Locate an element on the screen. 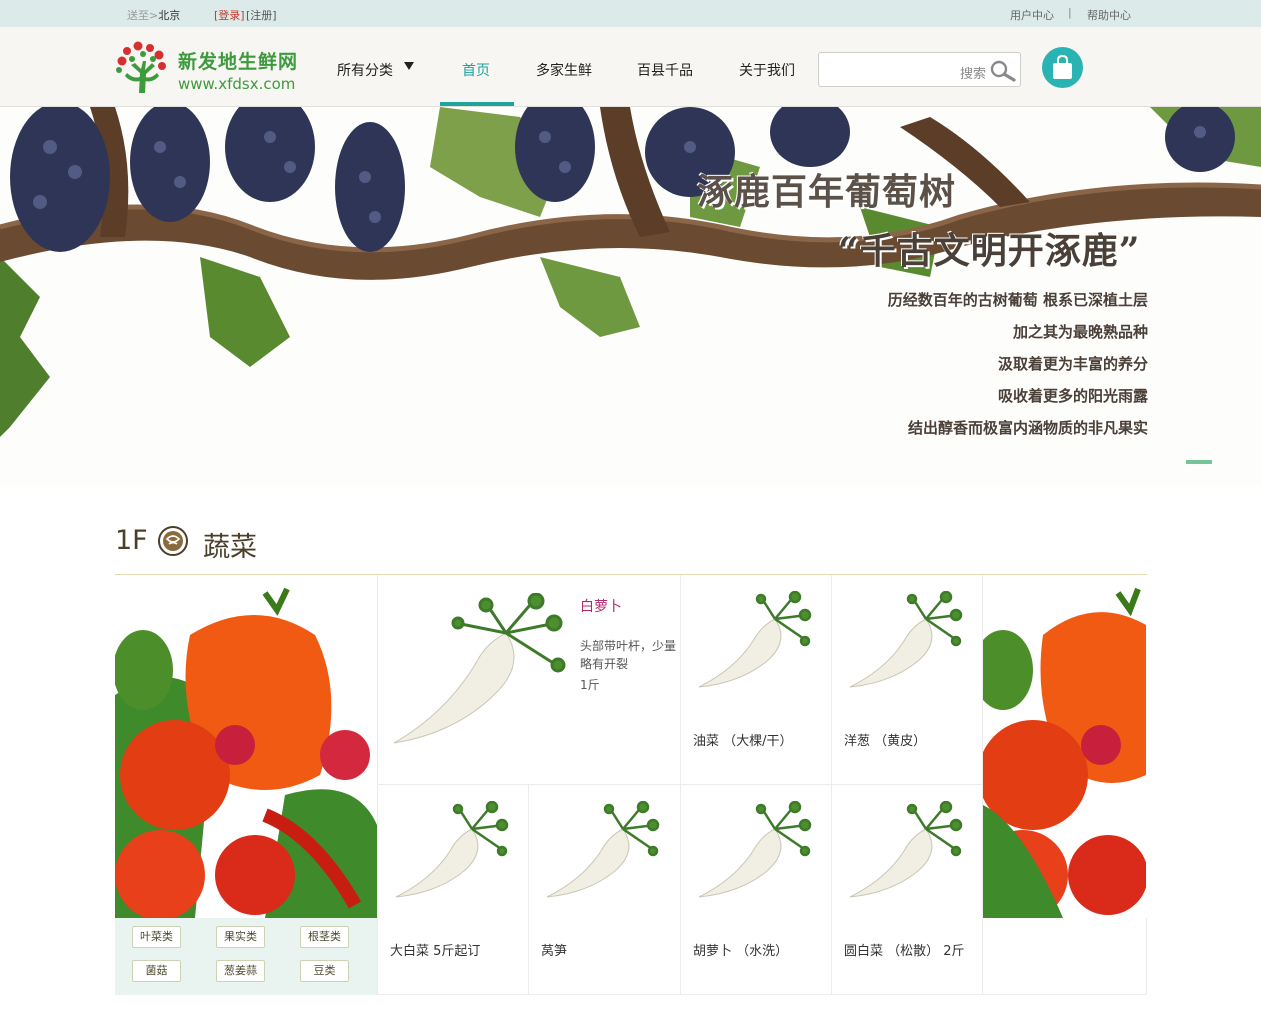 This screenshot has width=1261, height=1014. shopping-bag-icon is located at coordinates (1062, 66).